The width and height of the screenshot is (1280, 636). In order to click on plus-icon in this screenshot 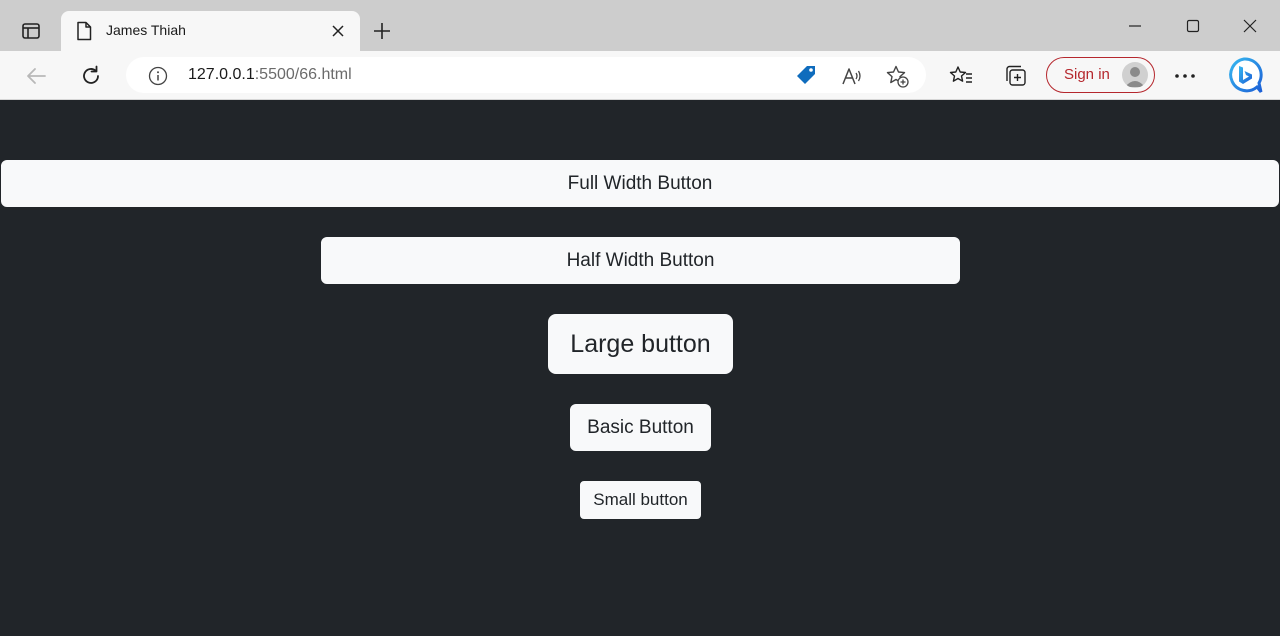, I will do `click(382, 31)`.